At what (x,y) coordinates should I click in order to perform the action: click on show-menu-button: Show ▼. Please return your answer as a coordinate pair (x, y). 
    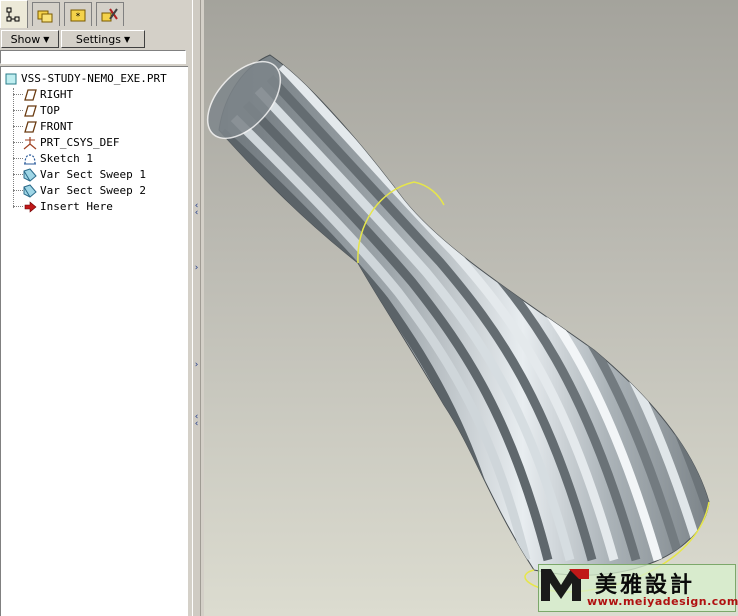
    Looking at the image, I should click on (30, 39).